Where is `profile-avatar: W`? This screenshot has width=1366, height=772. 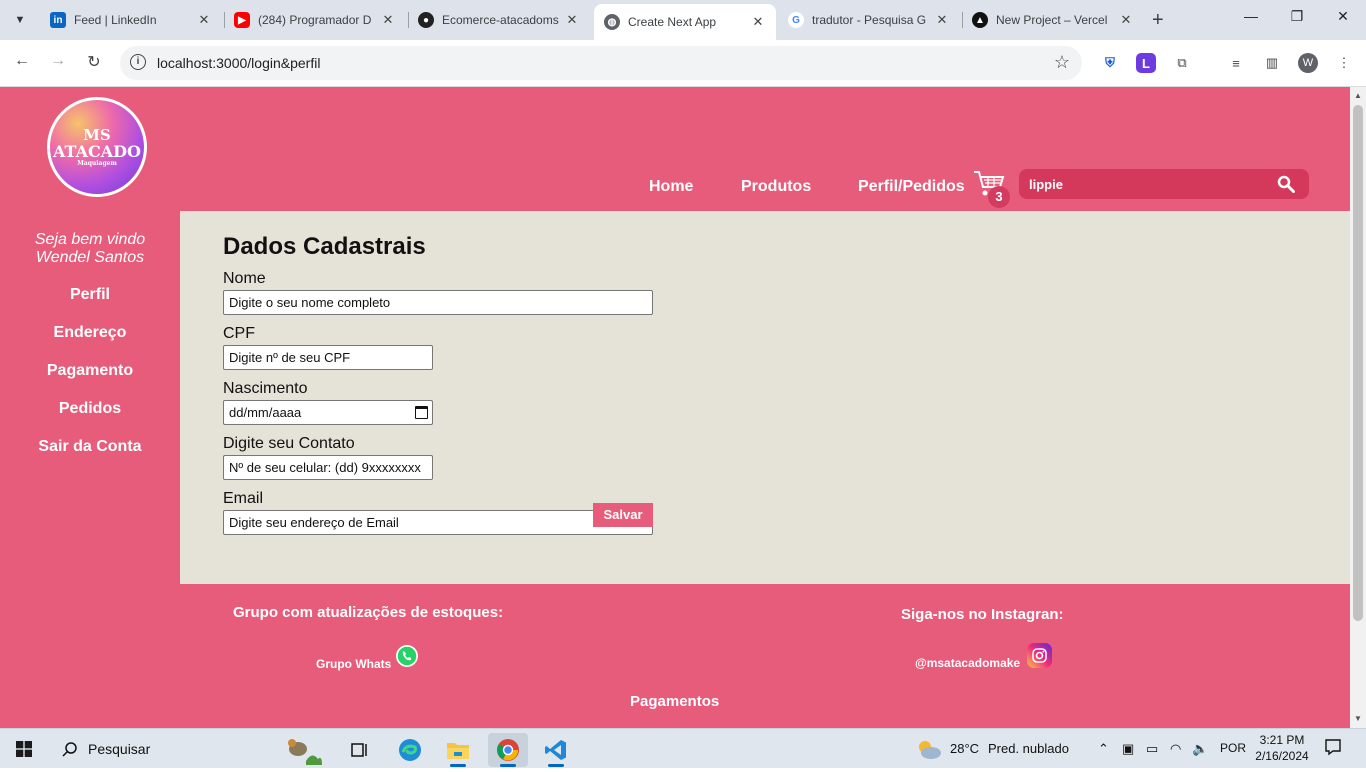
profile-avatar: W is located at coordinates (1308, 63).